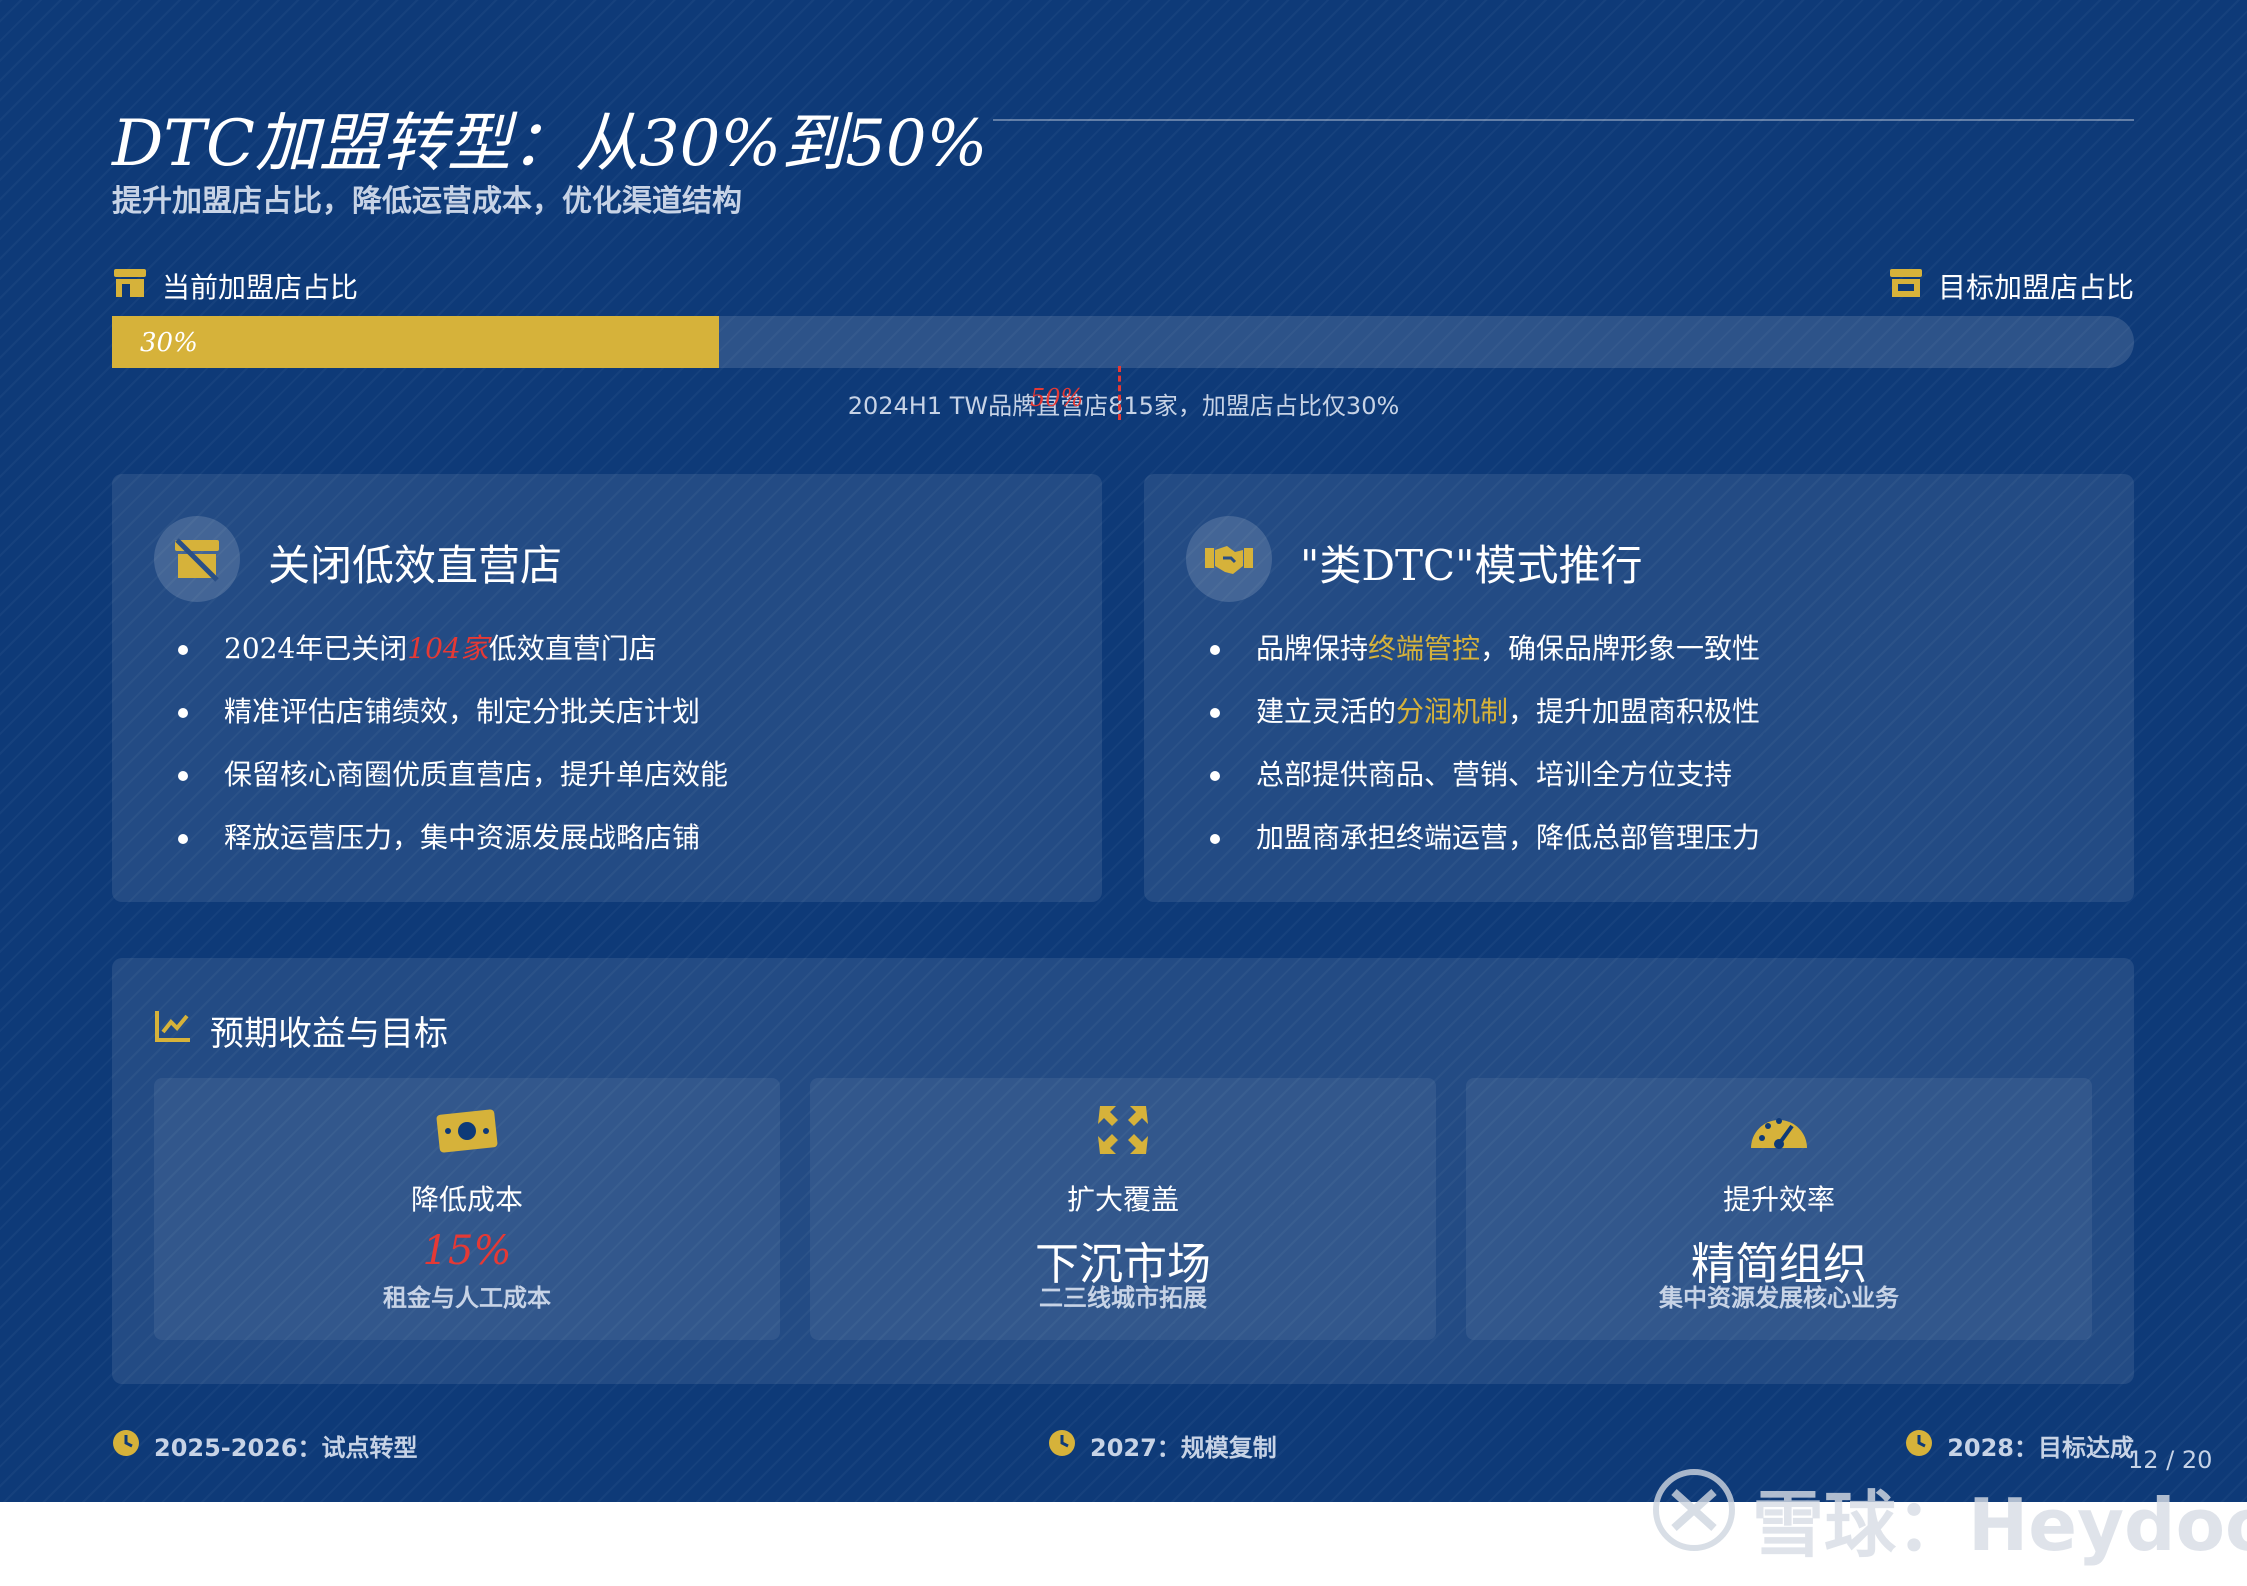 Image resolution: width=2247 pixels, height=1586 pixels. I want to click on gauge-icon, so click(1779, 1134).